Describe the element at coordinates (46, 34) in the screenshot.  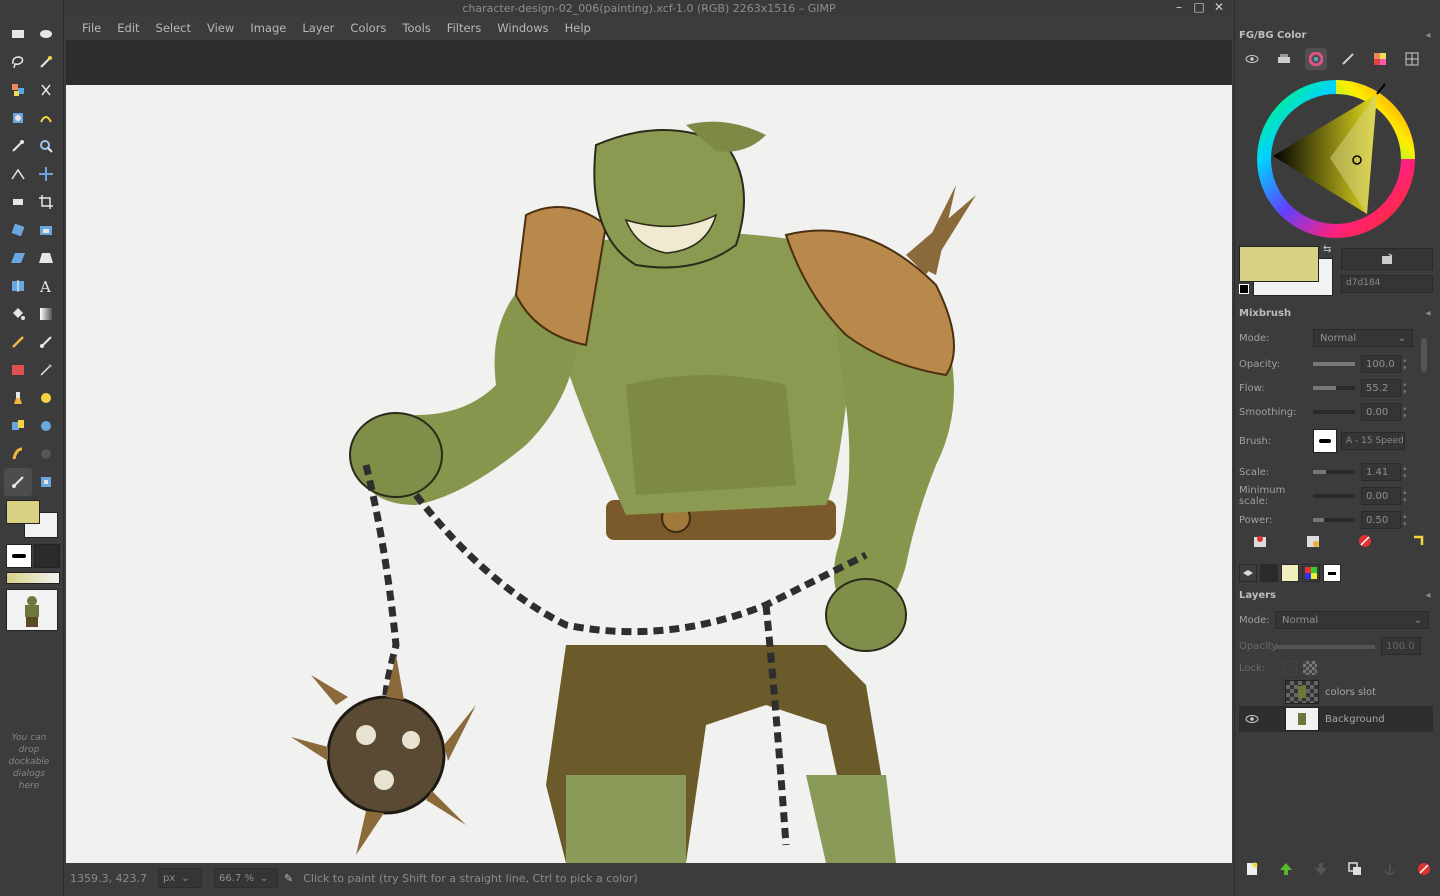
I see `ellipse-select-tool` at that location.